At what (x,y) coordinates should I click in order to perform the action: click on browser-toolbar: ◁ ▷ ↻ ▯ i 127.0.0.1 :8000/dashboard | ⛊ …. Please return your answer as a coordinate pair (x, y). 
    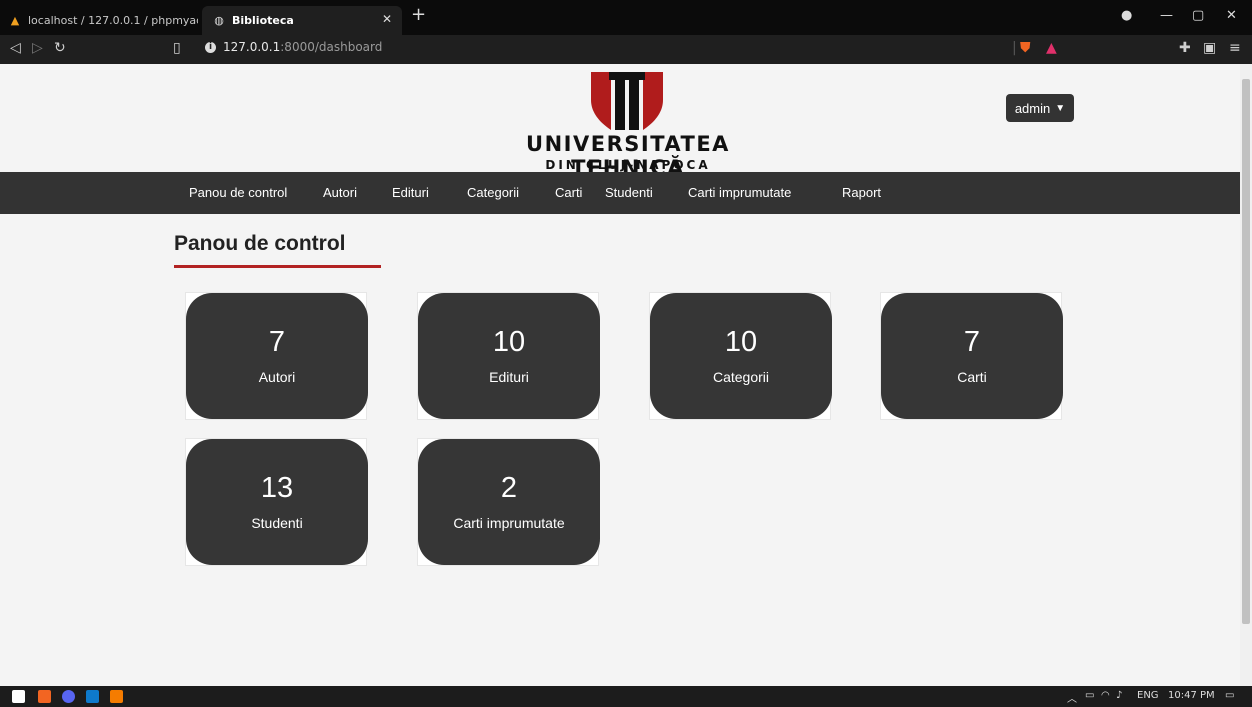
    Looking at the image, I should click on (626, 49).